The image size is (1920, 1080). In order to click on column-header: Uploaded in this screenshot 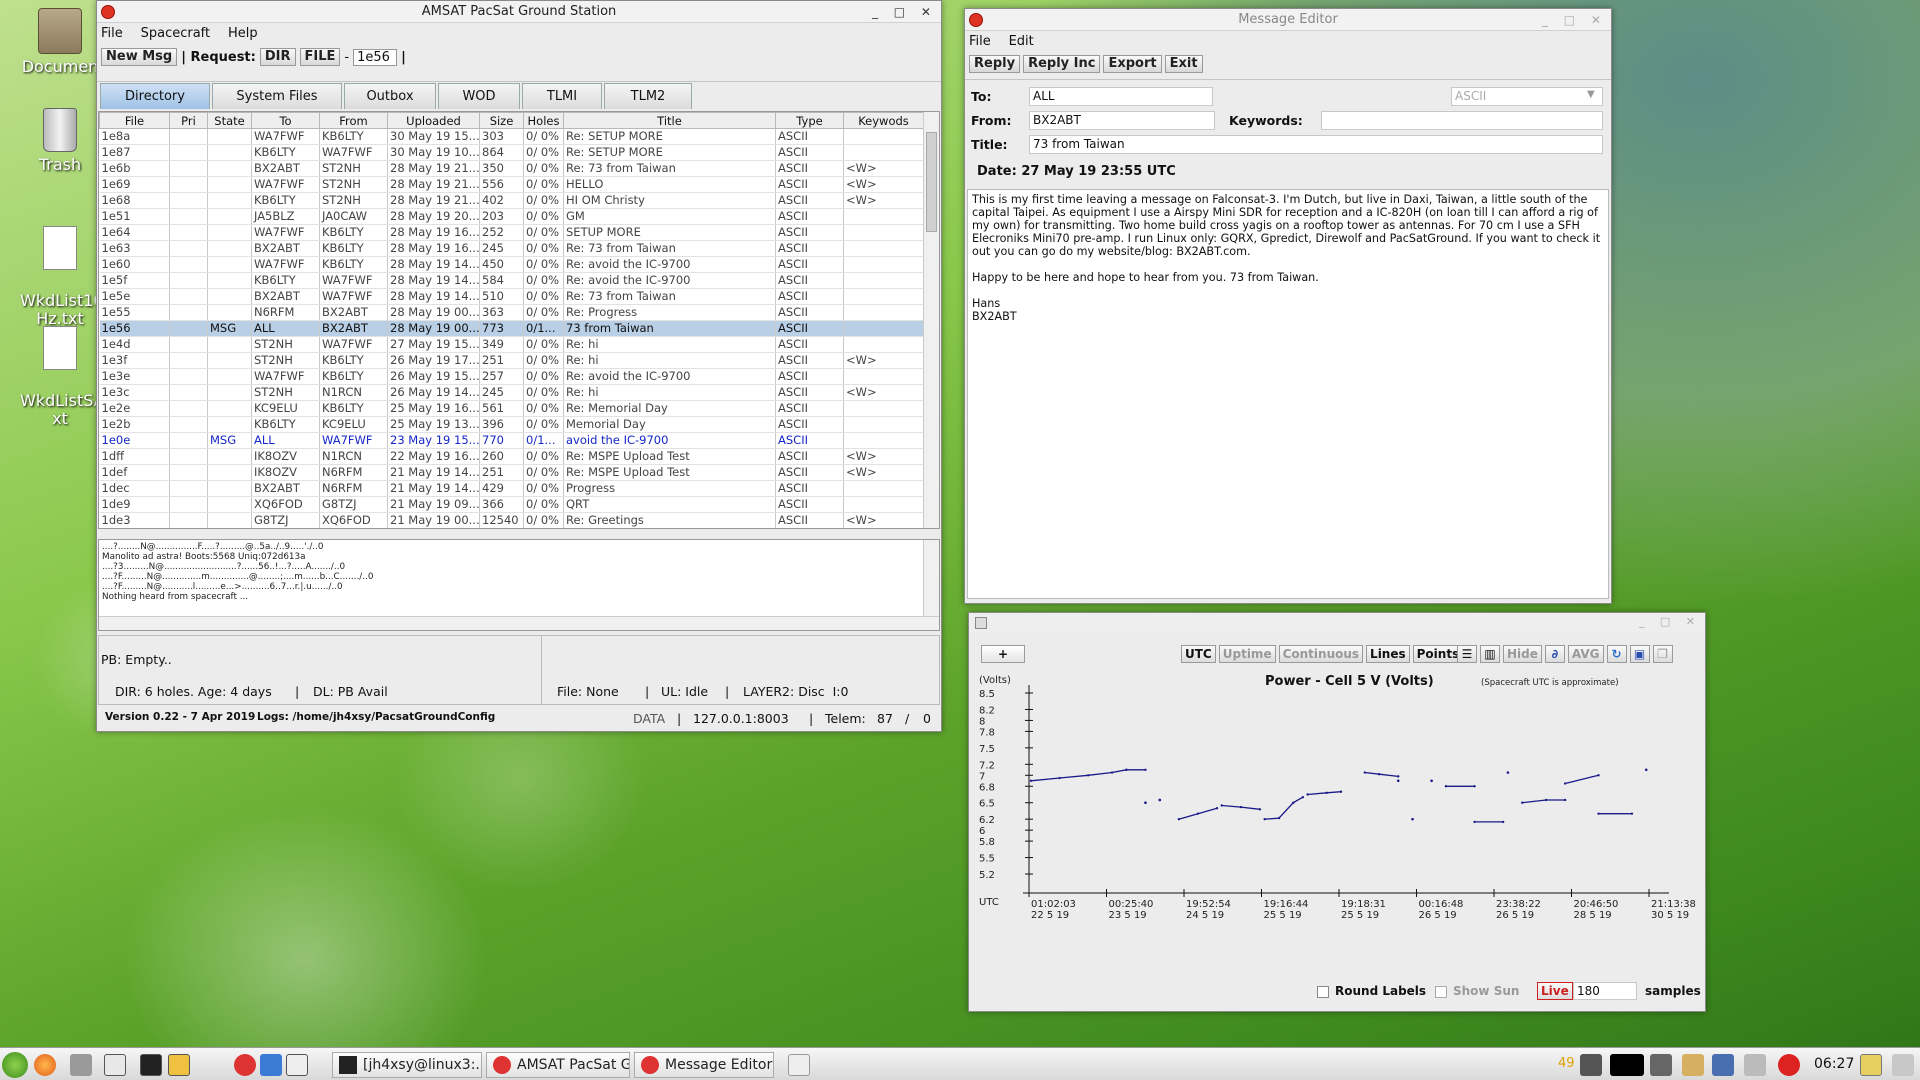, I will do `click(433, 120)`.